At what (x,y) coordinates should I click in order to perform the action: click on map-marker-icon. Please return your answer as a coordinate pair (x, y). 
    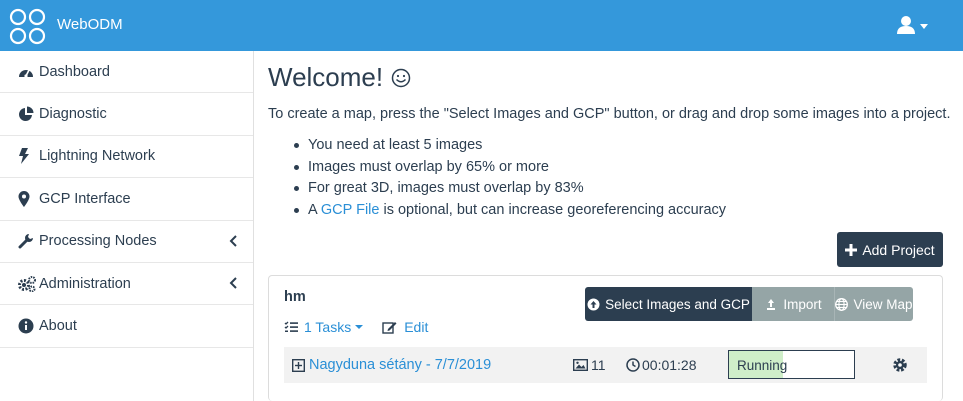
    Looking at the image, I should click on (27, 198).